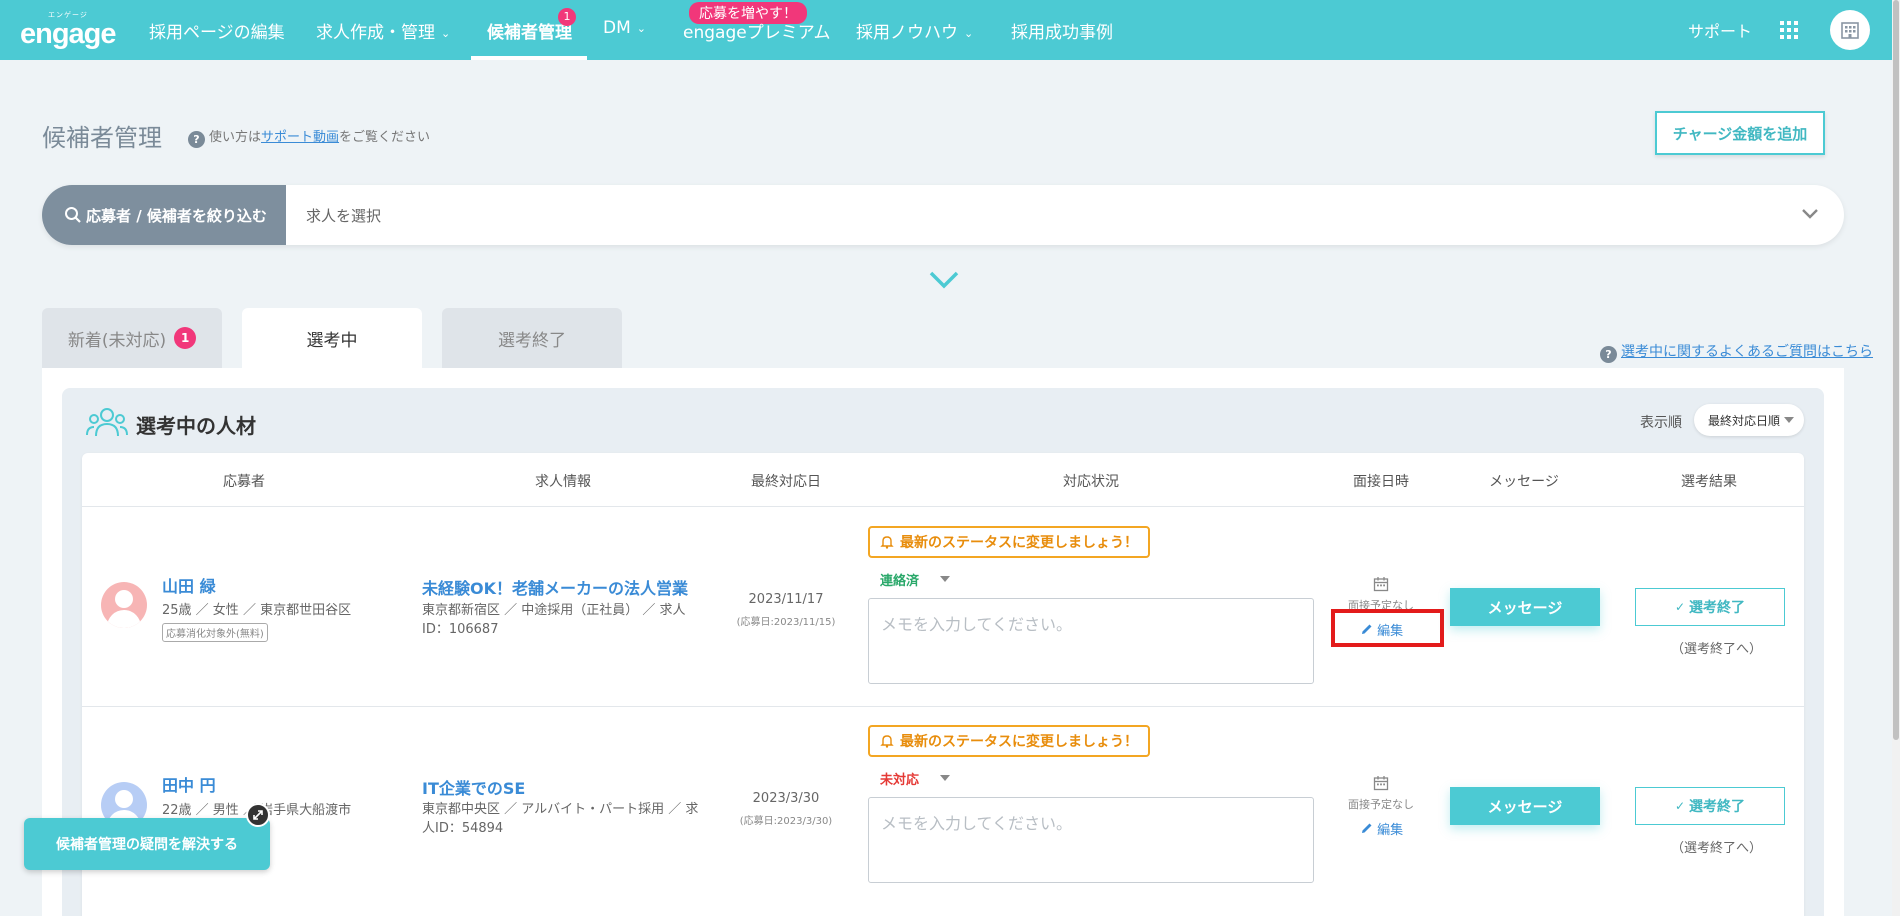 The height and width of the screenshot is (916, 1900). I want to click on candidate-tag: 応募消化対象外(無料), so click(215, 632).